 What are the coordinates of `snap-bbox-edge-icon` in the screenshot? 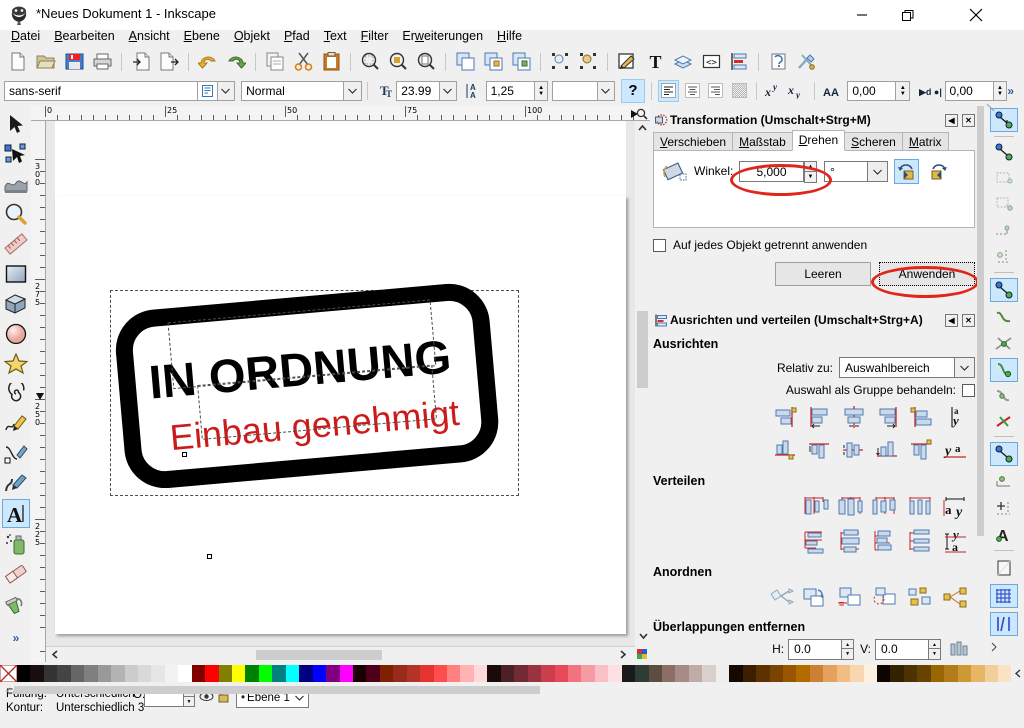 It's located at (1004, 178).